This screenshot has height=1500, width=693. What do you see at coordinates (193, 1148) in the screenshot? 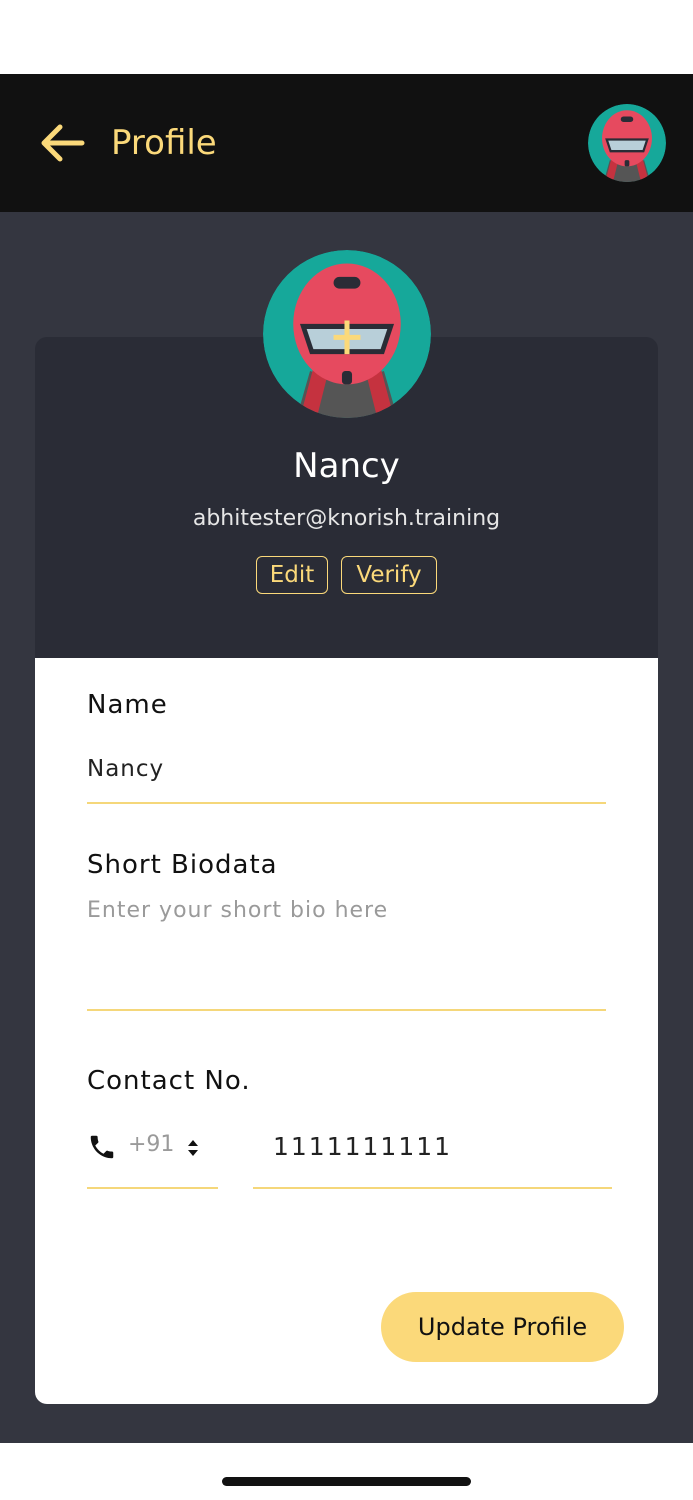
I see `sort-arrows-icon` at bounding box center [193, 1148].